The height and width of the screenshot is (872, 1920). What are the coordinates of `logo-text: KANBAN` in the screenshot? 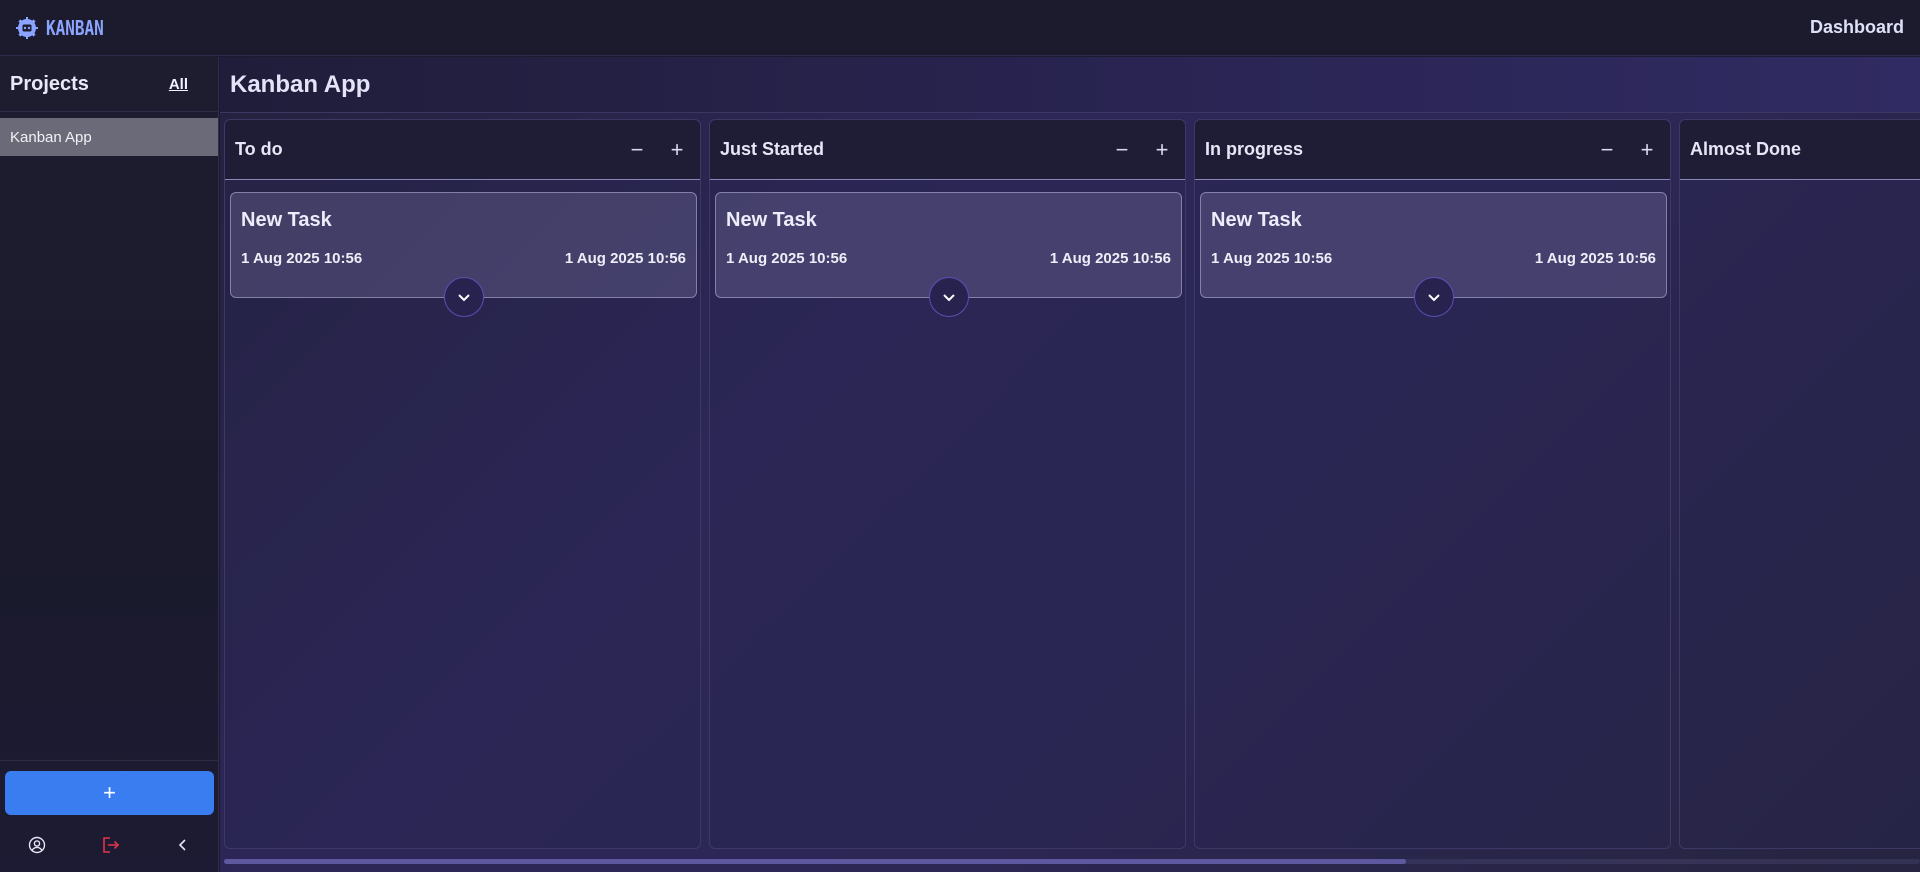 It's located at (75, 27).